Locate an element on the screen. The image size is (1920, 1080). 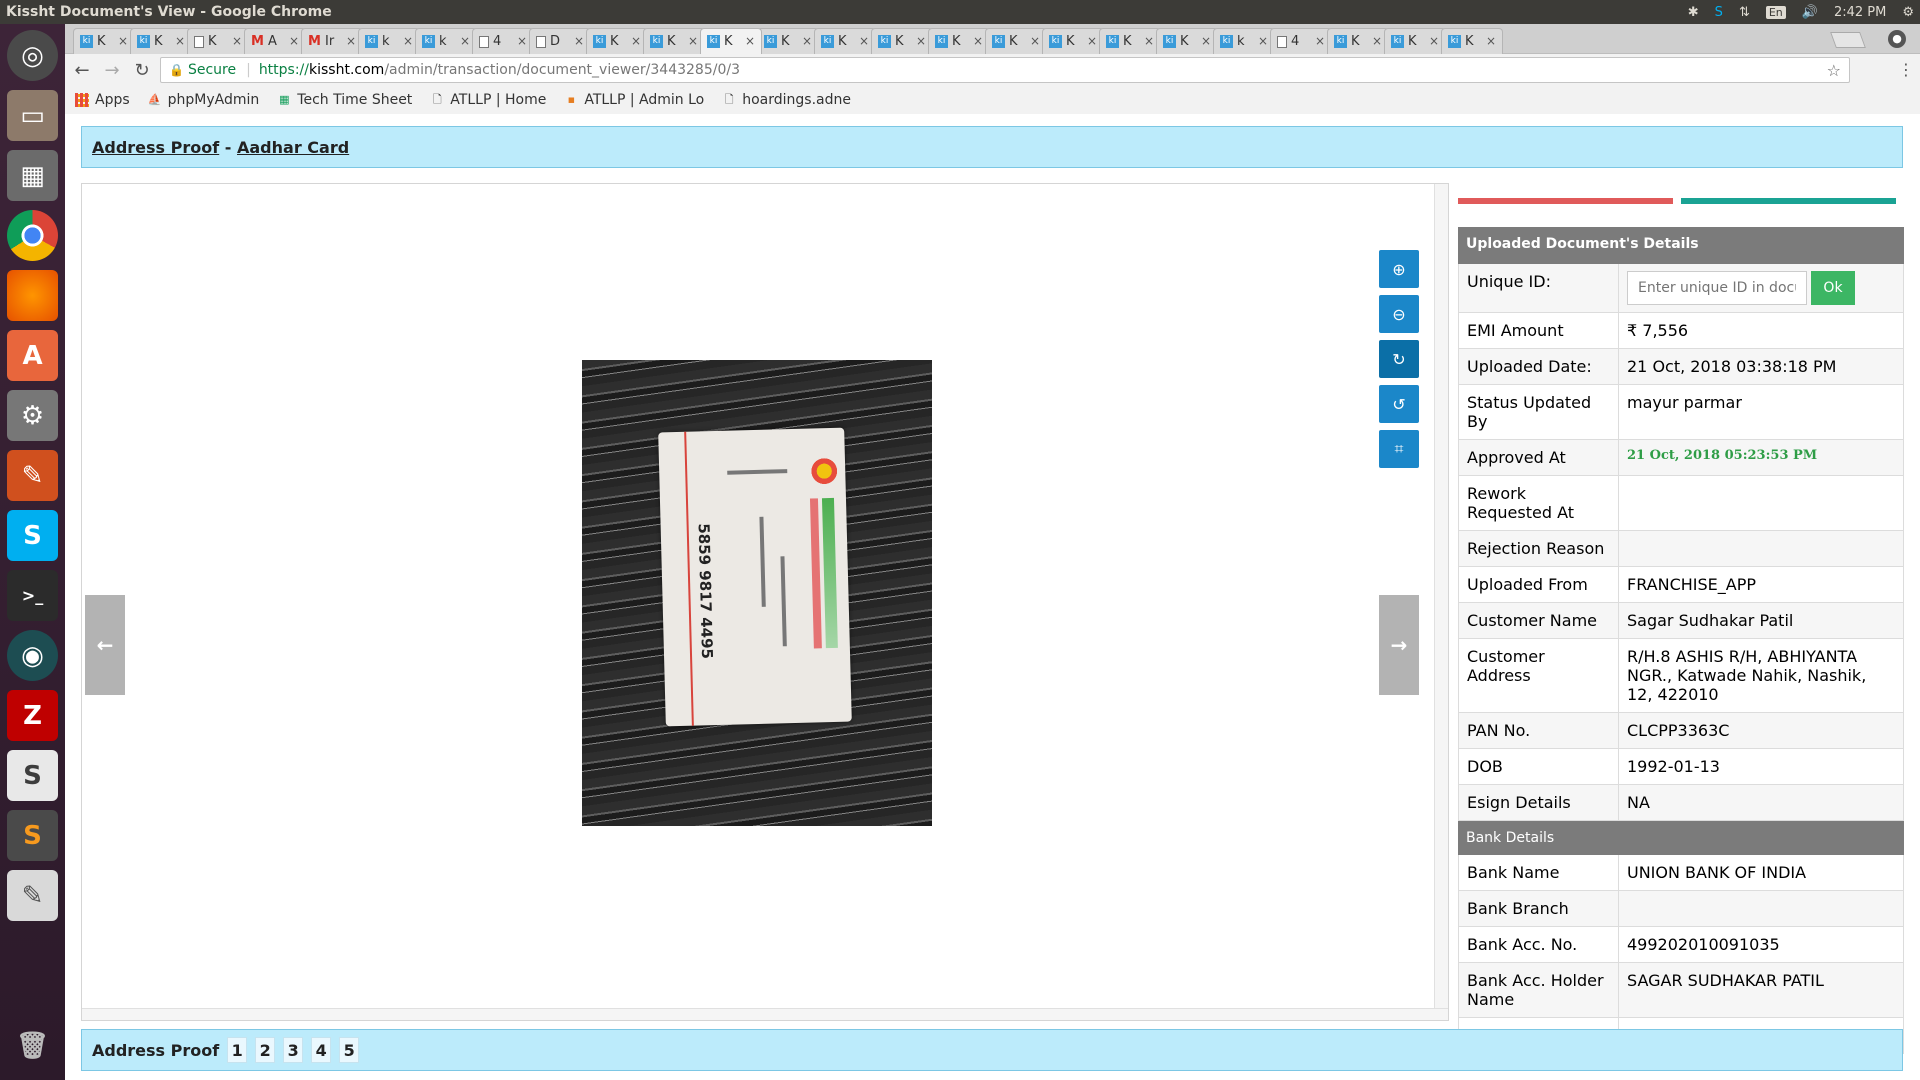
settings-tray-icon: ✱ is located at coordinates (1693, 12).